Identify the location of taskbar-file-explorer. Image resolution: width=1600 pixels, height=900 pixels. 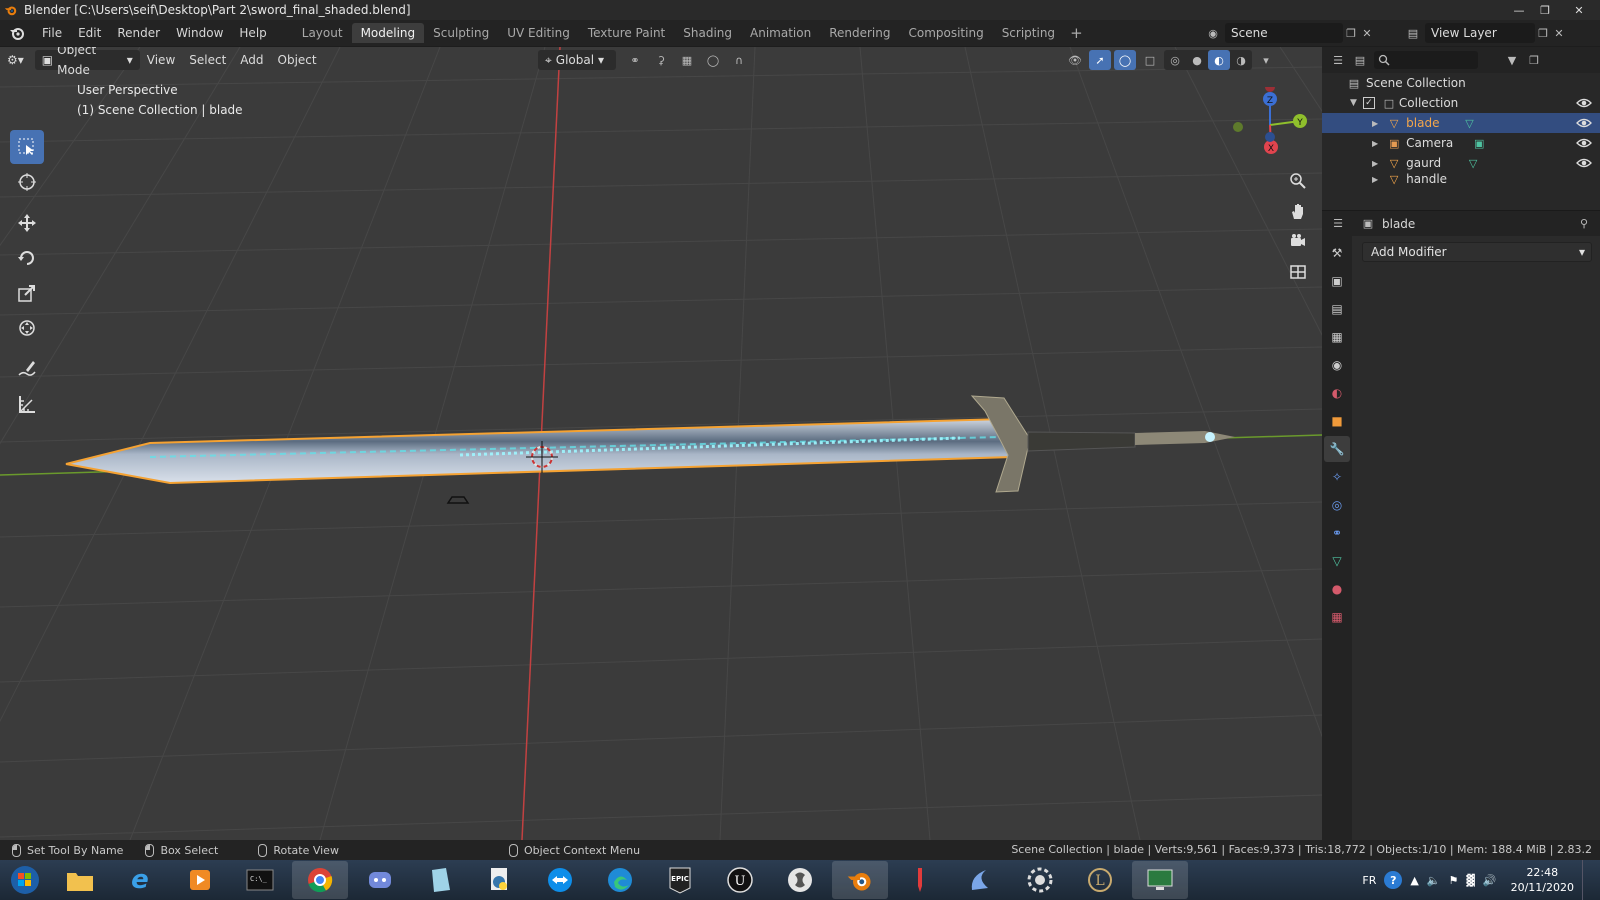
(80, 880).